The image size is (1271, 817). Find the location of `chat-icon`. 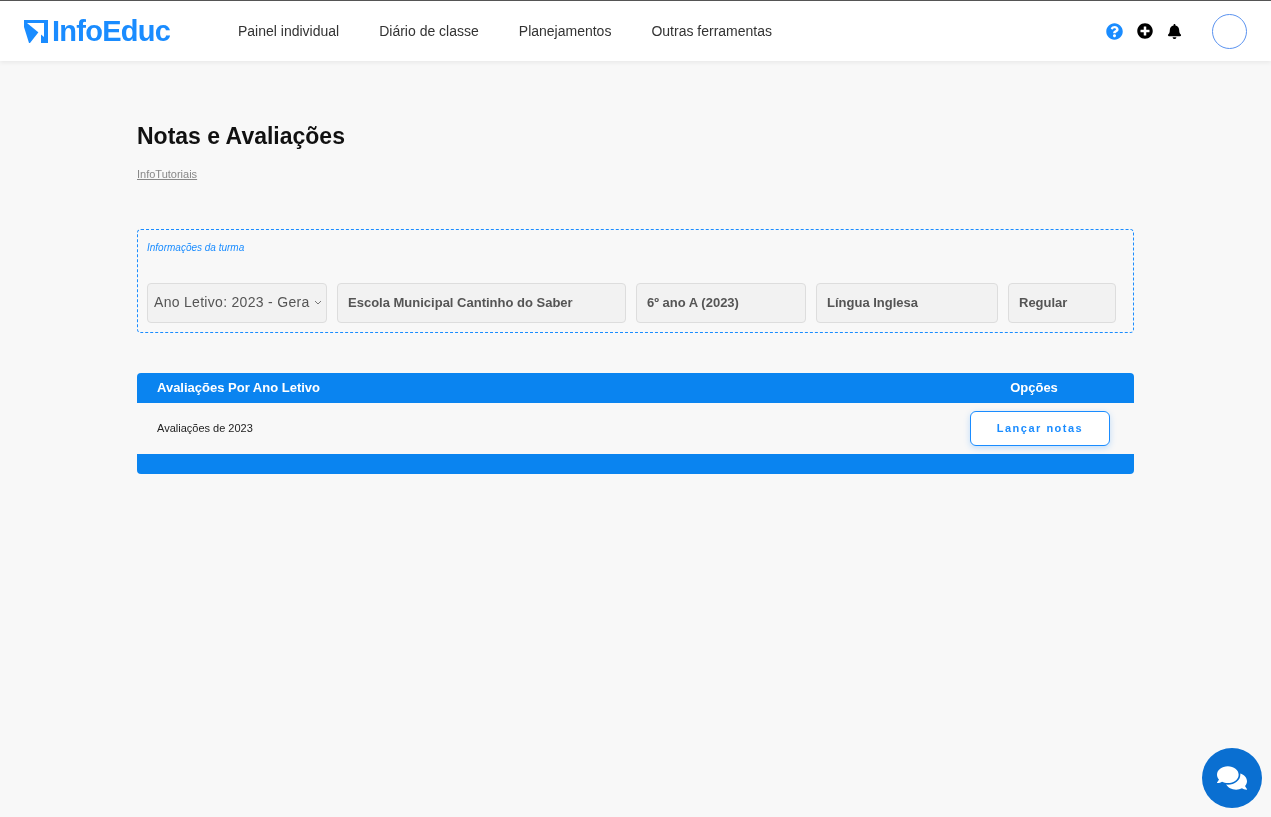

chat-icon is located at coordinates (1232, 778).